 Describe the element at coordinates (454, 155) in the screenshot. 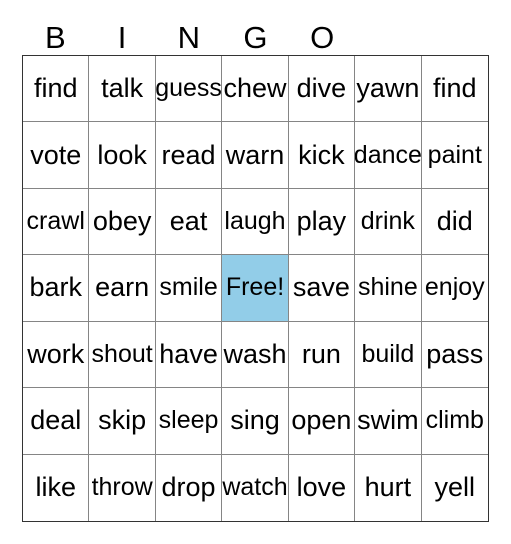

I see `bingo-cell: paint` at that location.